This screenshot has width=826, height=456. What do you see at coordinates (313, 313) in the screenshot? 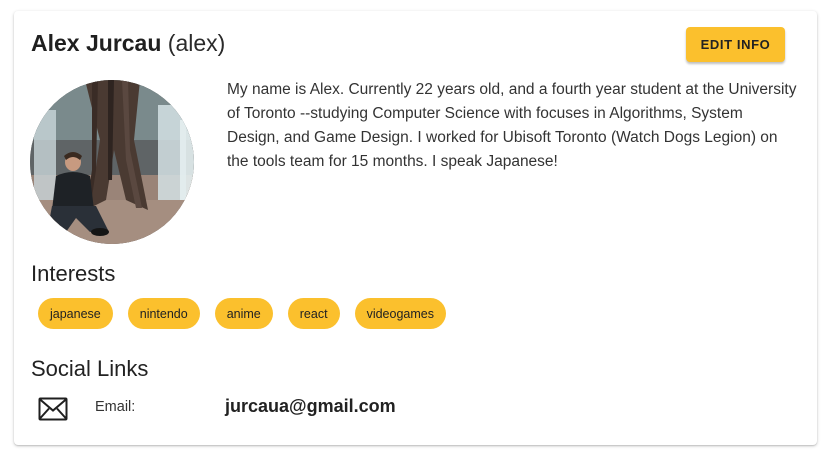
I see `interest-chip-react: react` at bounding box center [313, 313].